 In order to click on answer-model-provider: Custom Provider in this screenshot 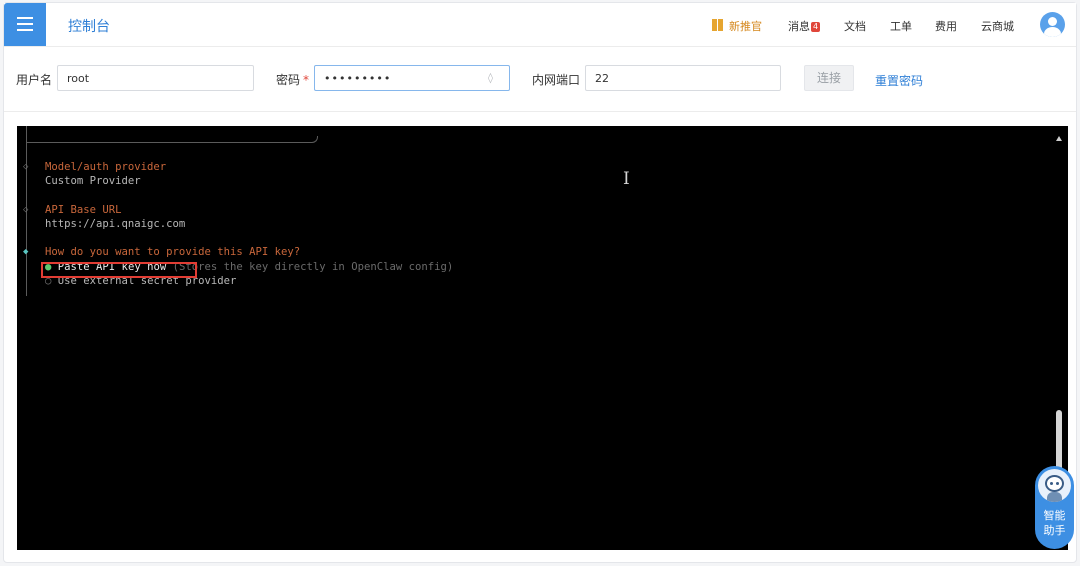, I will do `click(93, 181)`.